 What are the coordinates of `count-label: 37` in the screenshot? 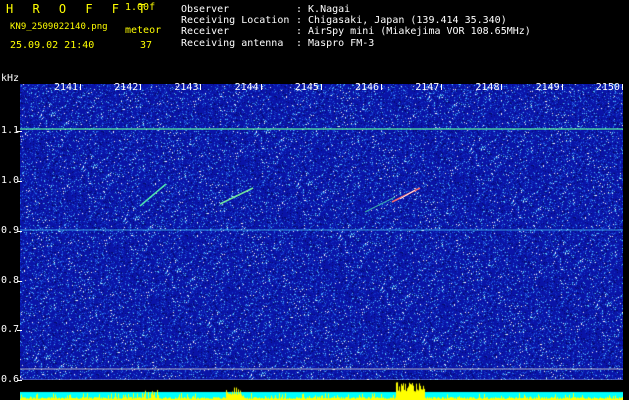 It's located at (146, 45).